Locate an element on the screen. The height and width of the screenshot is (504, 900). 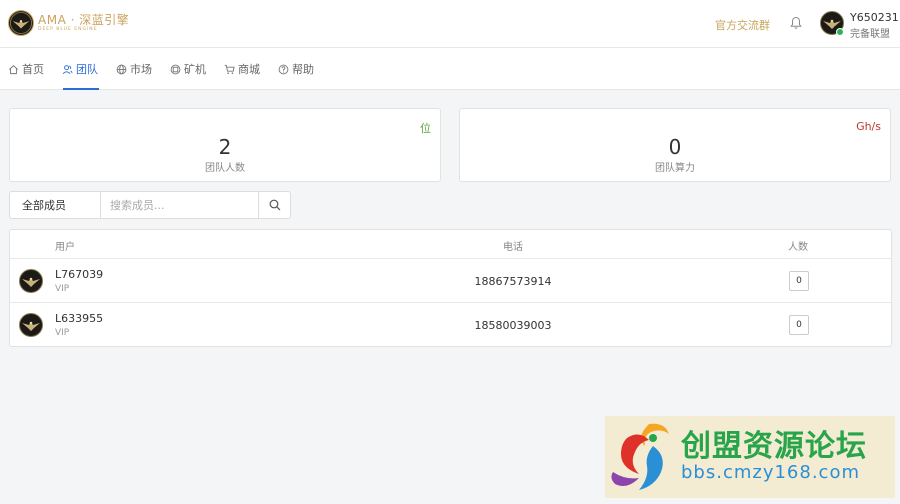
logo-subtitle: DEEP BLUE ENGINE is located at coordinates (68, 29).